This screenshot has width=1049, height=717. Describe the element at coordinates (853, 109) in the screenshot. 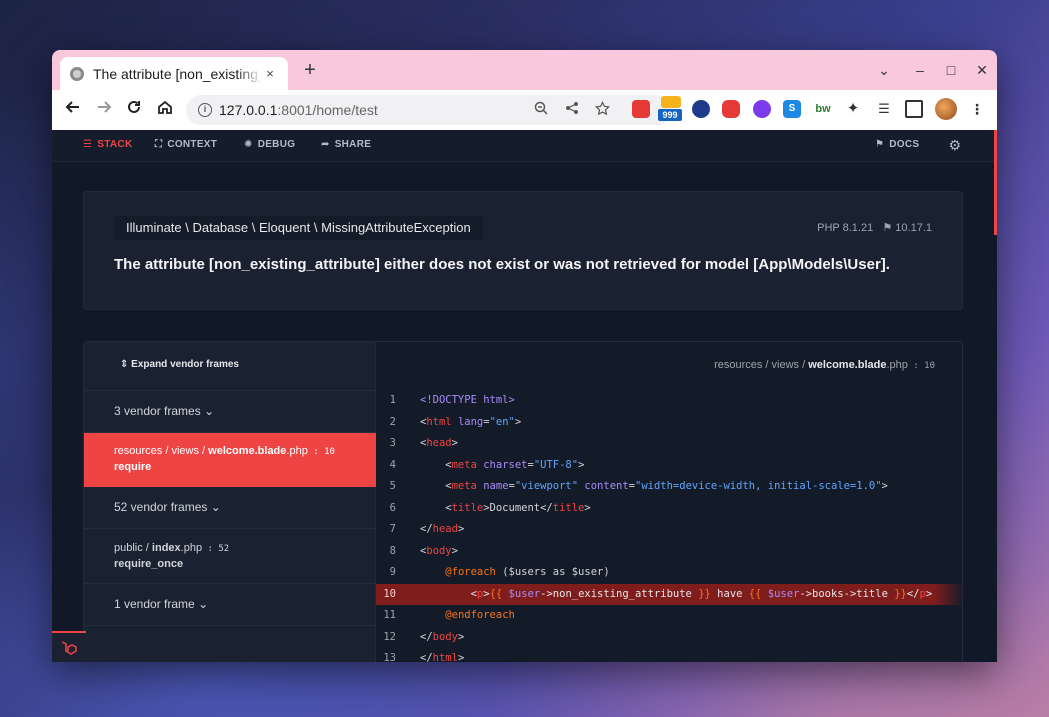

I see `puzzle-extensions-icon: ✦` at that location.